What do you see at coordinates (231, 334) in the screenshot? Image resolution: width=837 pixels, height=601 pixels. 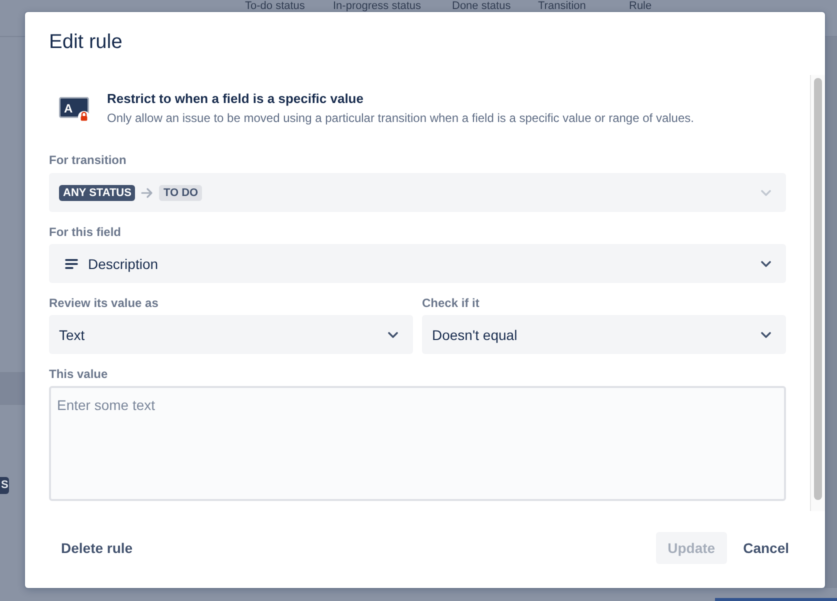 I see `value-type-select: Text` at bounding box center [231, 334].